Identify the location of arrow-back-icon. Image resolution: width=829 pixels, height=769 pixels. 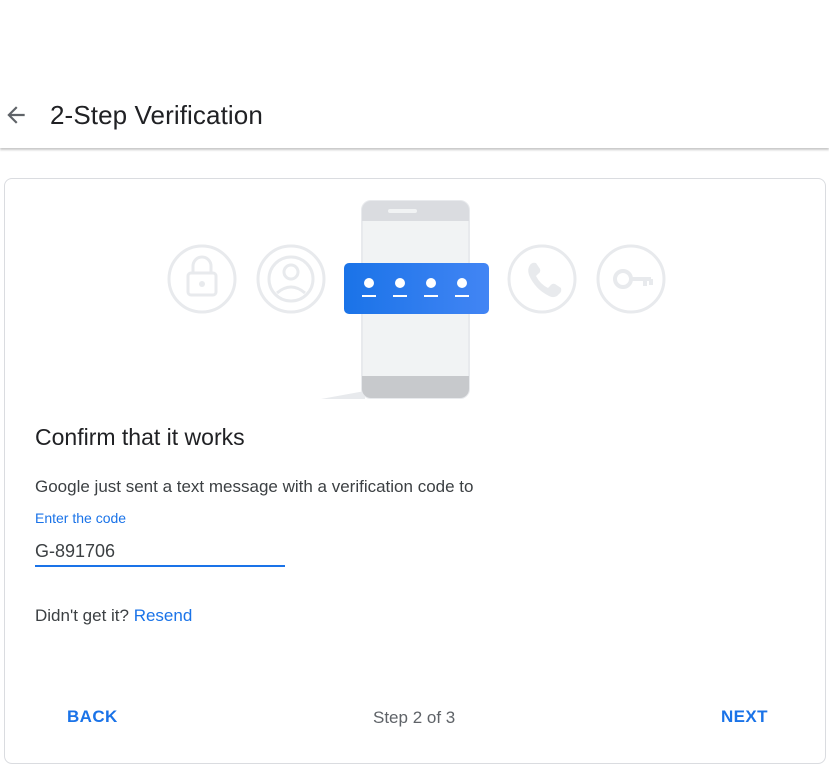
(16, 115).